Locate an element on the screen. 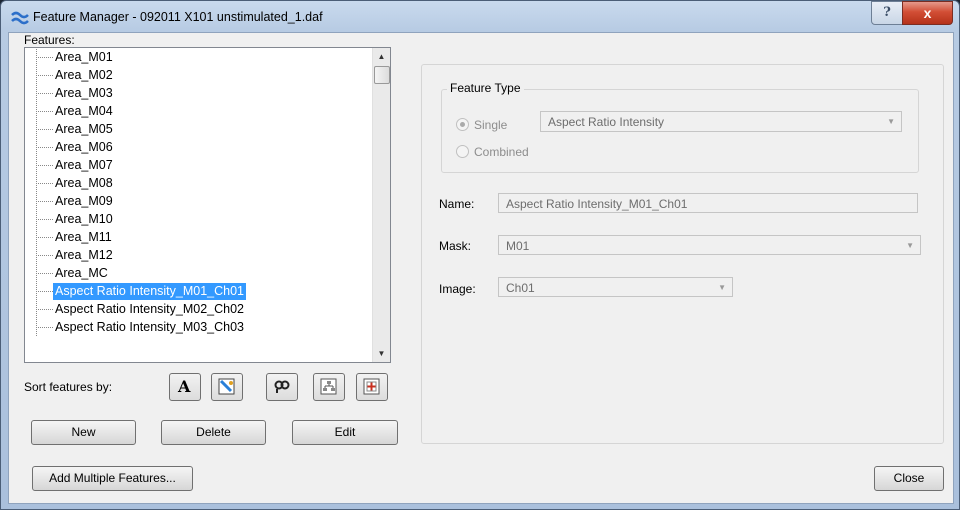  sort-category-button is located at coordinates (227, 387).